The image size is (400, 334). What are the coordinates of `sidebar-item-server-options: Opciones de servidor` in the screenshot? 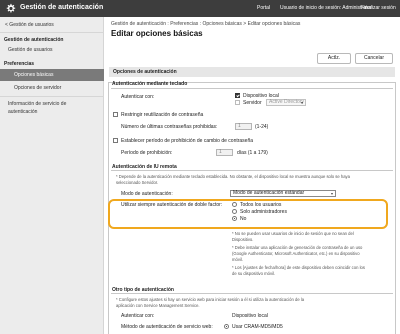 It's located at (37, 88).